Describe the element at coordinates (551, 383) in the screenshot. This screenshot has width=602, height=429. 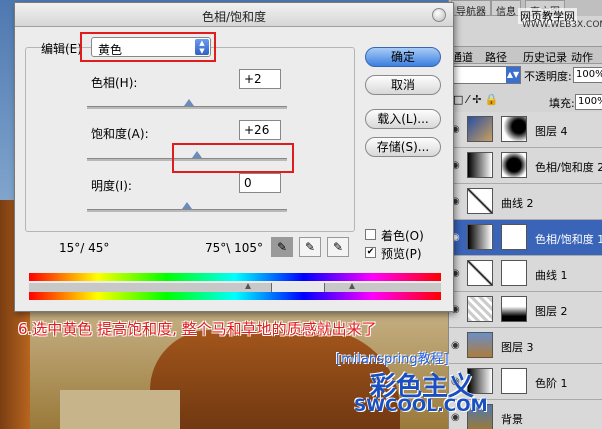
I see `layer-name: 色阶 1` at that location.